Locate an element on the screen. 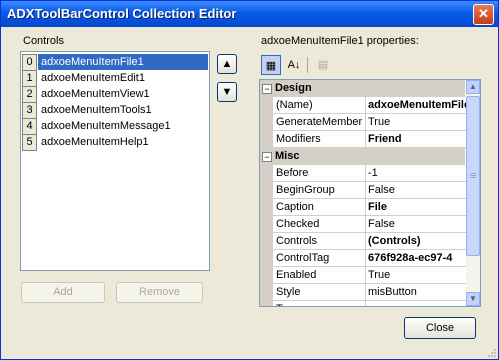 The image size is (499, 360). property-value: Friend is located at coordinates (416, 139).